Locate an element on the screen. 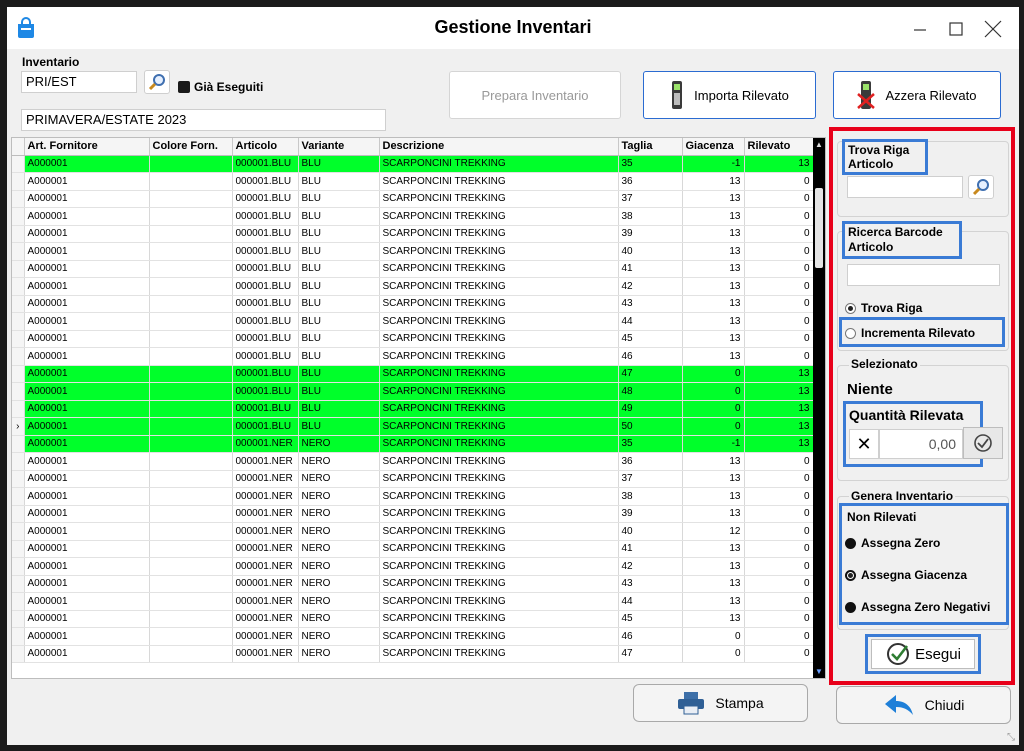  row-indicator: › is located at coordinates (18, 426).